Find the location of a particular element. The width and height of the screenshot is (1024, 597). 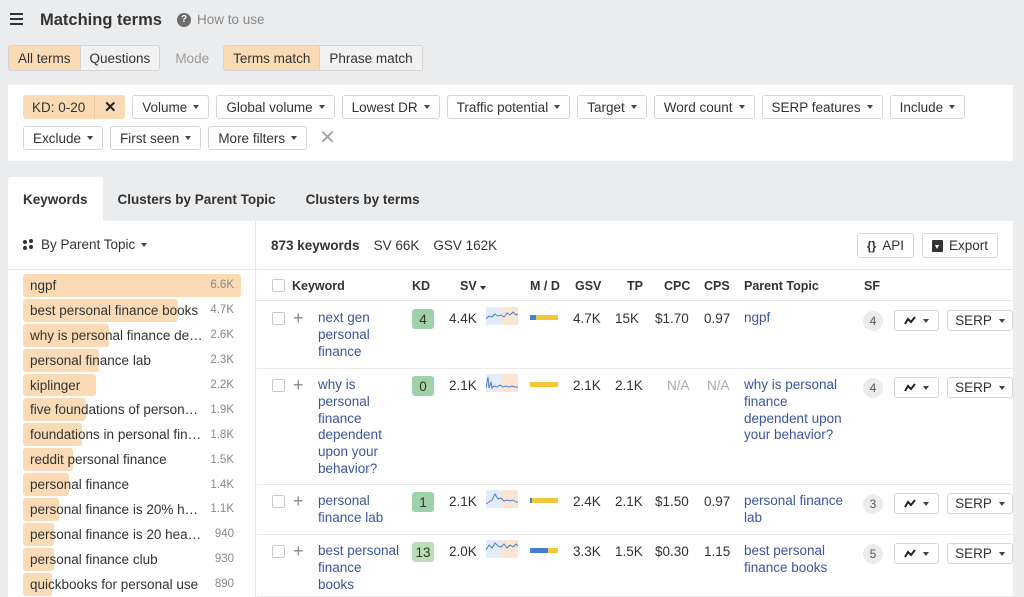

select-all-checkbox is located at coordinates (278, 285).